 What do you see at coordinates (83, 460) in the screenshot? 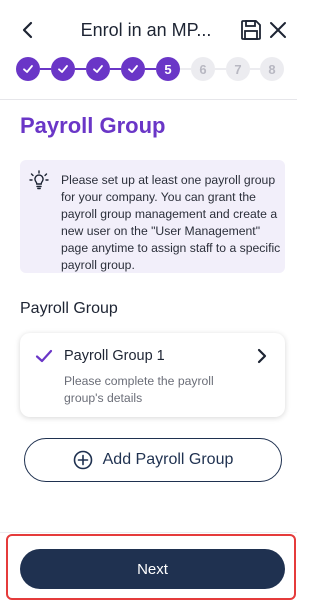
I see `plus-circle-icon` at bounding box center [83, 460].